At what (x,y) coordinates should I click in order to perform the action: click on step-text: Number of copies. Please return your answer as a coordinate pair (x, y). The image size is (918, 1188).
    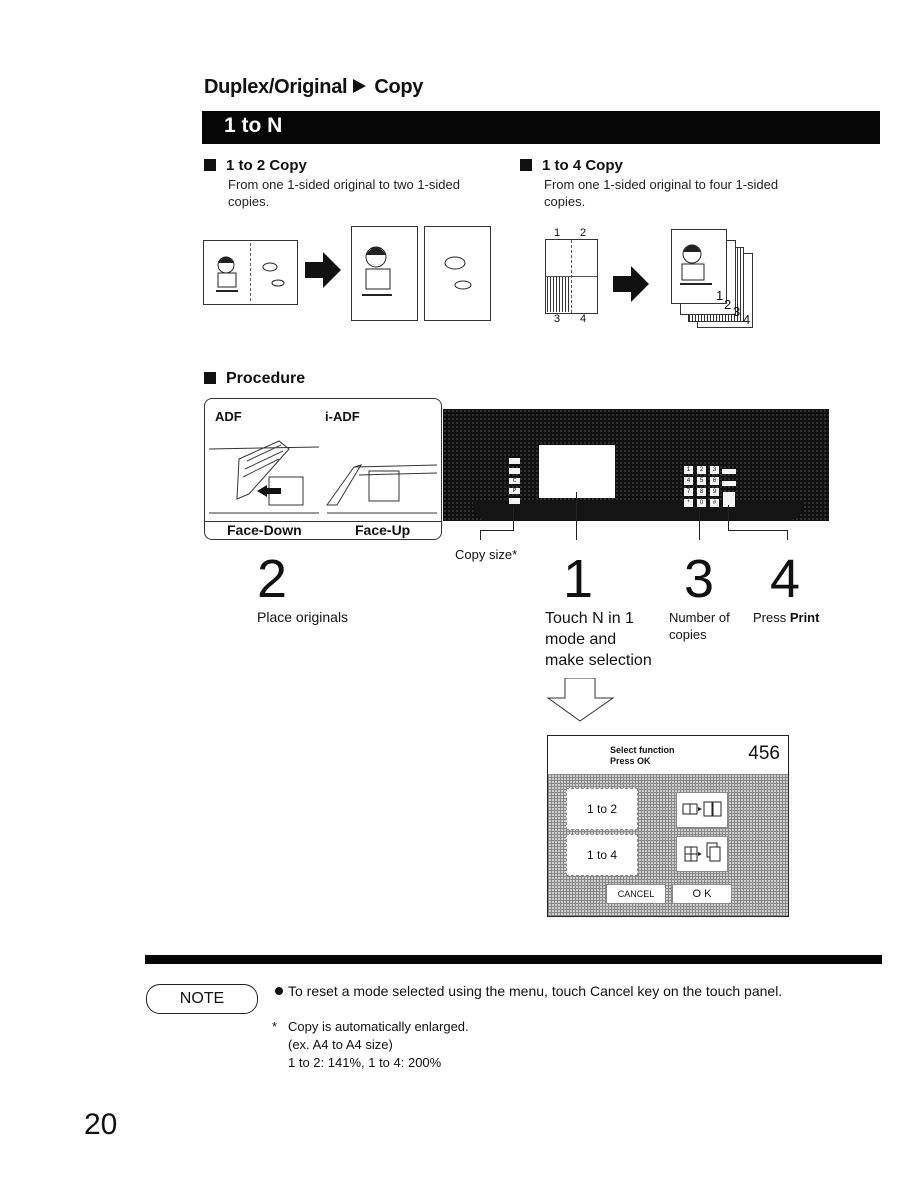
    Looking at the image, I should click on (699, 626).